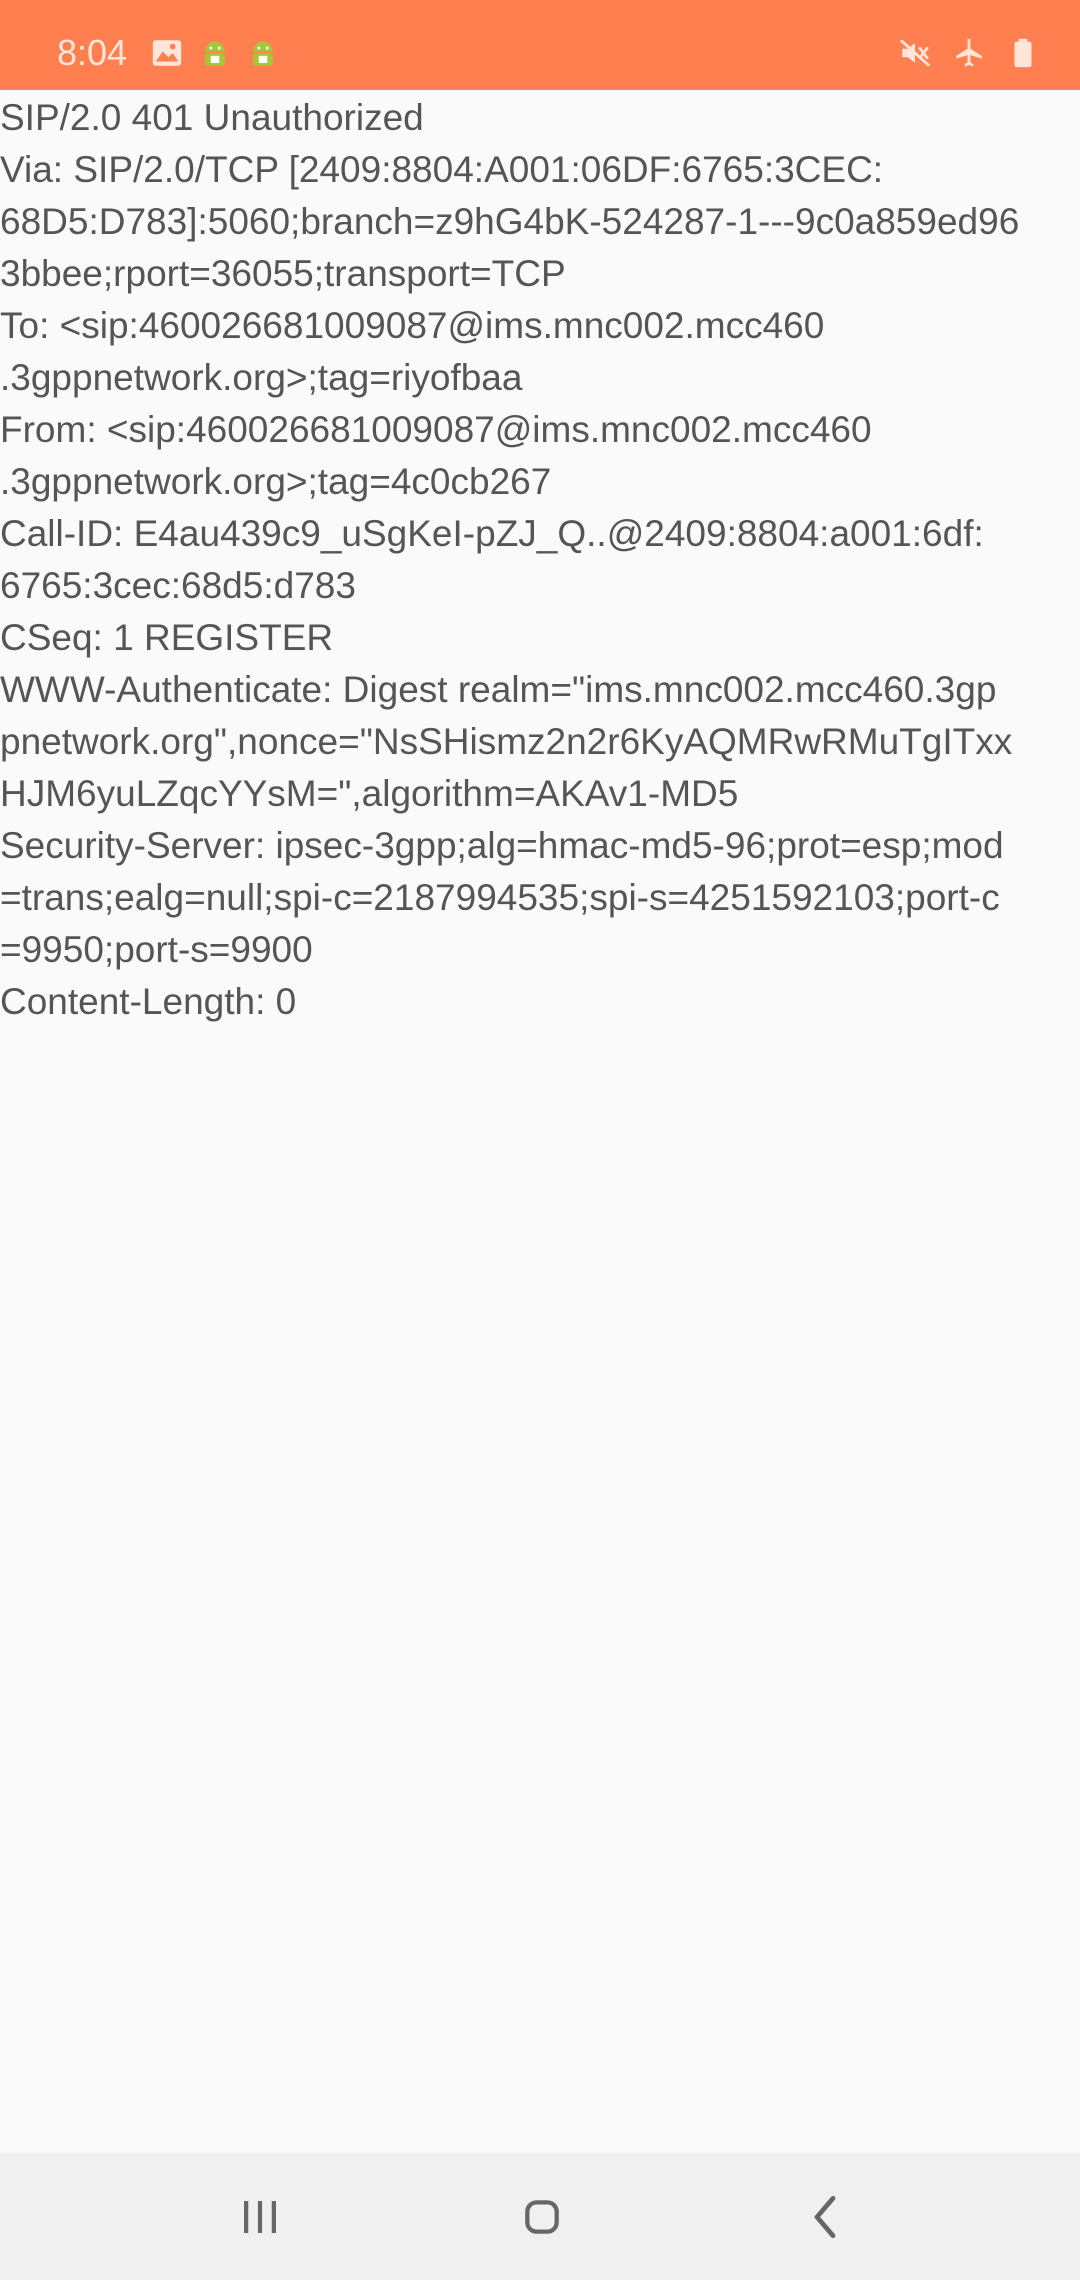 This screenshot has height=2280, width=1080. I want to click on message-line: Content-Length: 0, so click(148, 1001).